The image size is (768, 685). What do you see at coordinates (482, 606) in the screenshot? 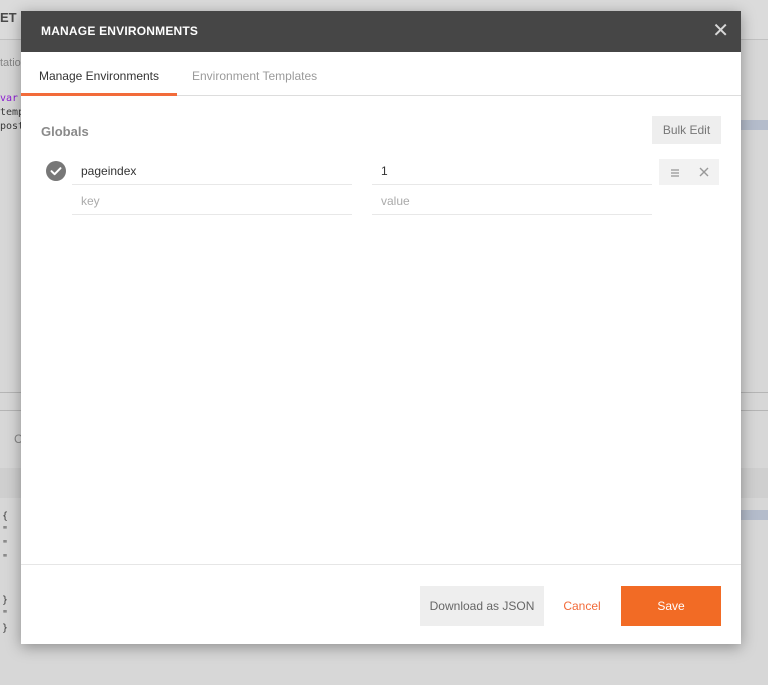
I see `download-as-json-button: Download as JSON` at bounding box center [482, 606].